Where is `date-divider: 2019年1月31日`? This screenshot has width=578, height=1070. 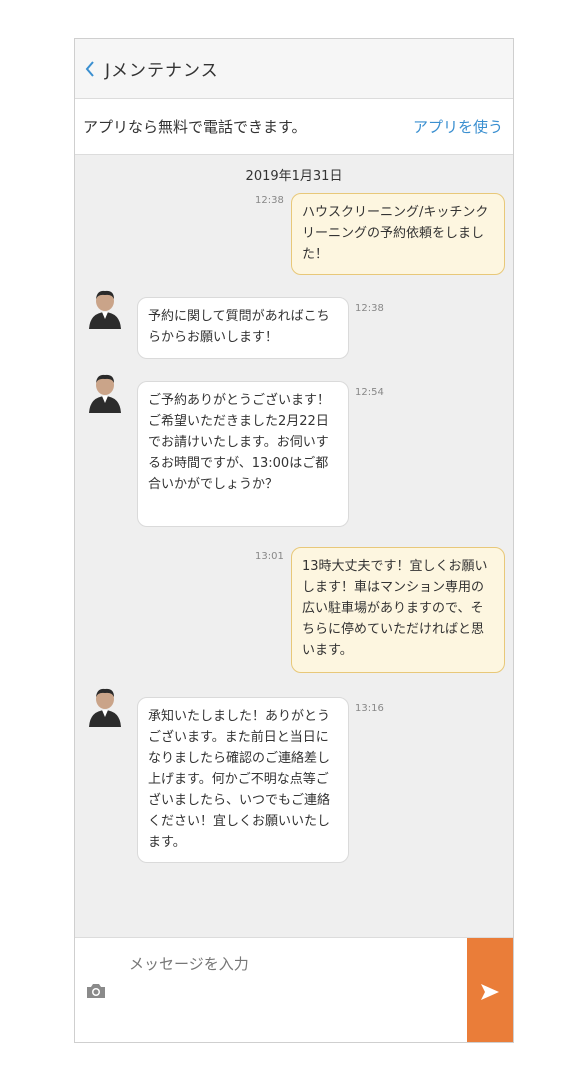 date-divider: 2019年1月31日 is located at coordinates (294, 176).